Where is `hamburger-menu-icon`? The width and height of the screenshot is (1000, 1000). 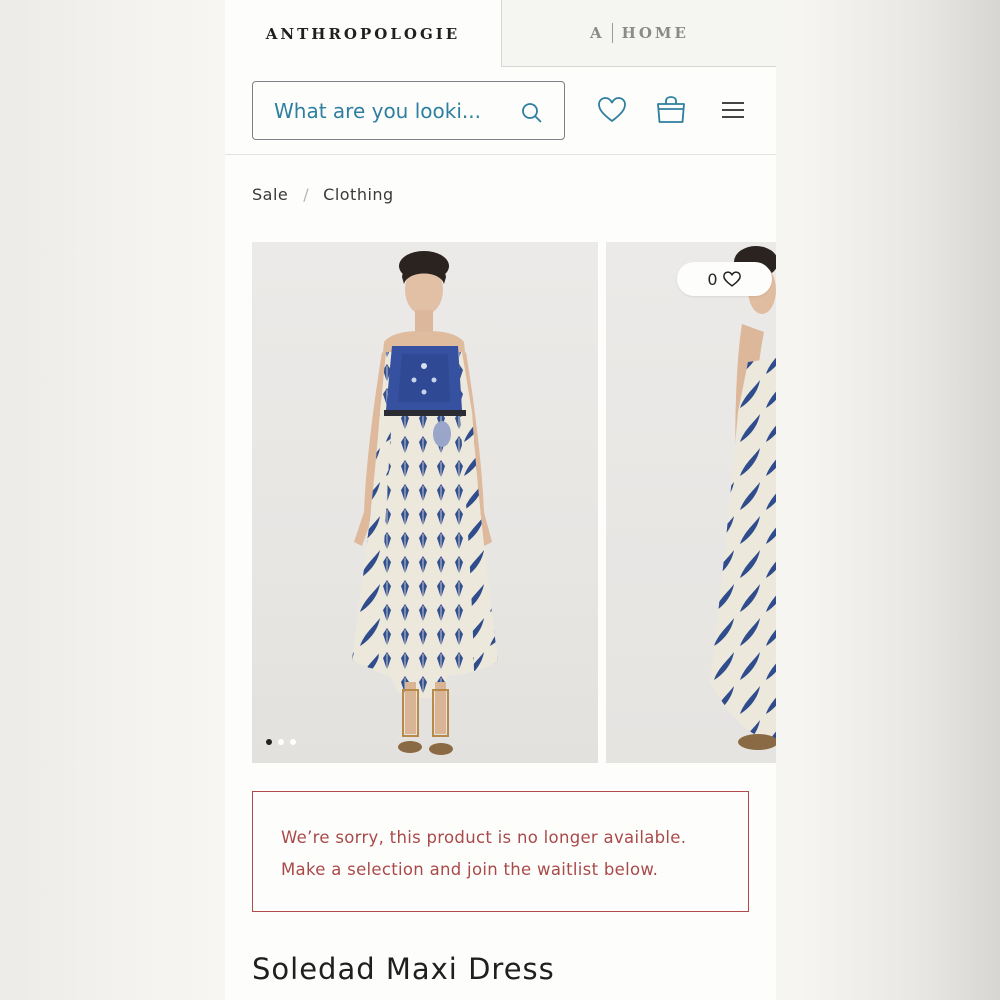
hamburger-menu-icon is located at coordinates (733, 110).